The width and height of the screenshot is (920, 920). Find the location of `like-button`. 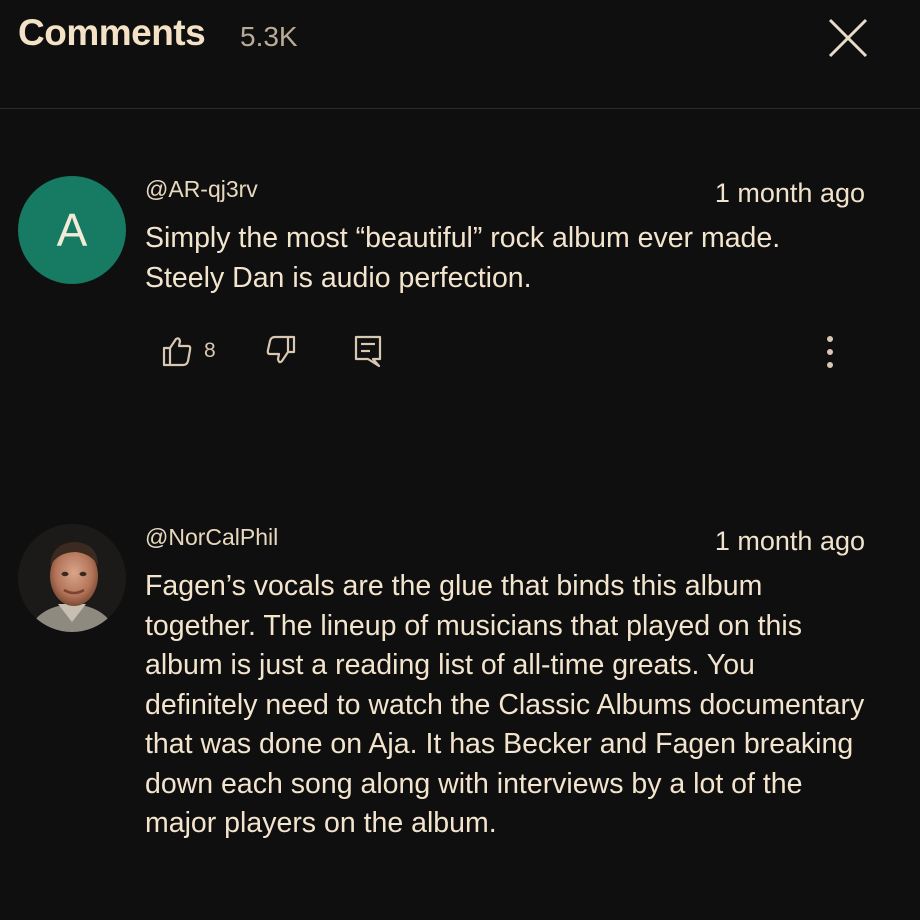

like-button is located at coordinates (180, 353).